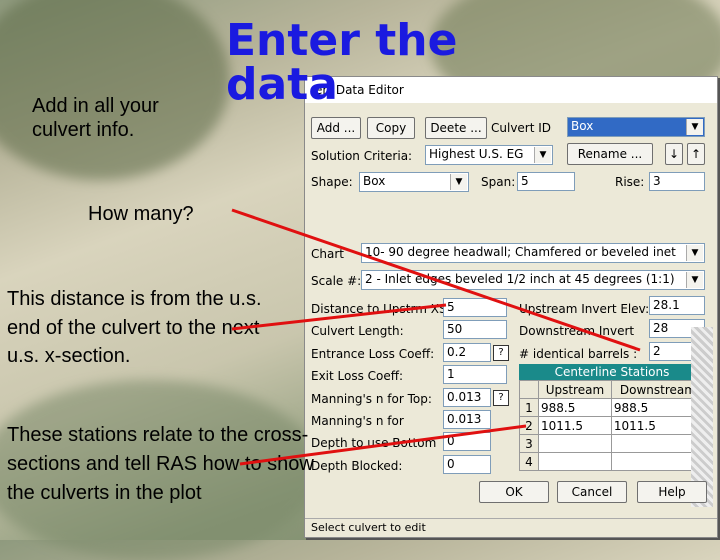 This screenshot has height=560, width=720. Describe the element at coordinates (511, 527) in the screenshot. I see `status-bar: Select culvert to edit` at that location.